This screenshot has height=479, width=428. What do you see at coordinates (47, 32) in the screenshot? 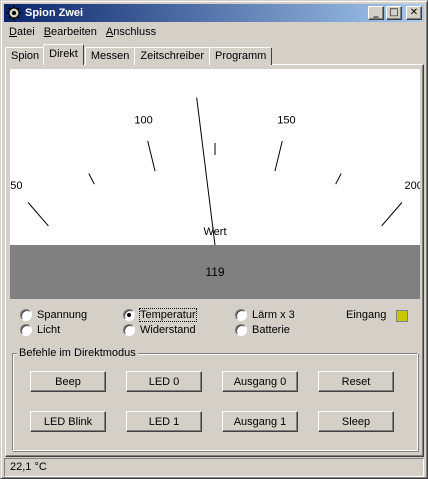
I see `menu-bearbeiten-mnemonic: B` at bounding box center [47, 32].